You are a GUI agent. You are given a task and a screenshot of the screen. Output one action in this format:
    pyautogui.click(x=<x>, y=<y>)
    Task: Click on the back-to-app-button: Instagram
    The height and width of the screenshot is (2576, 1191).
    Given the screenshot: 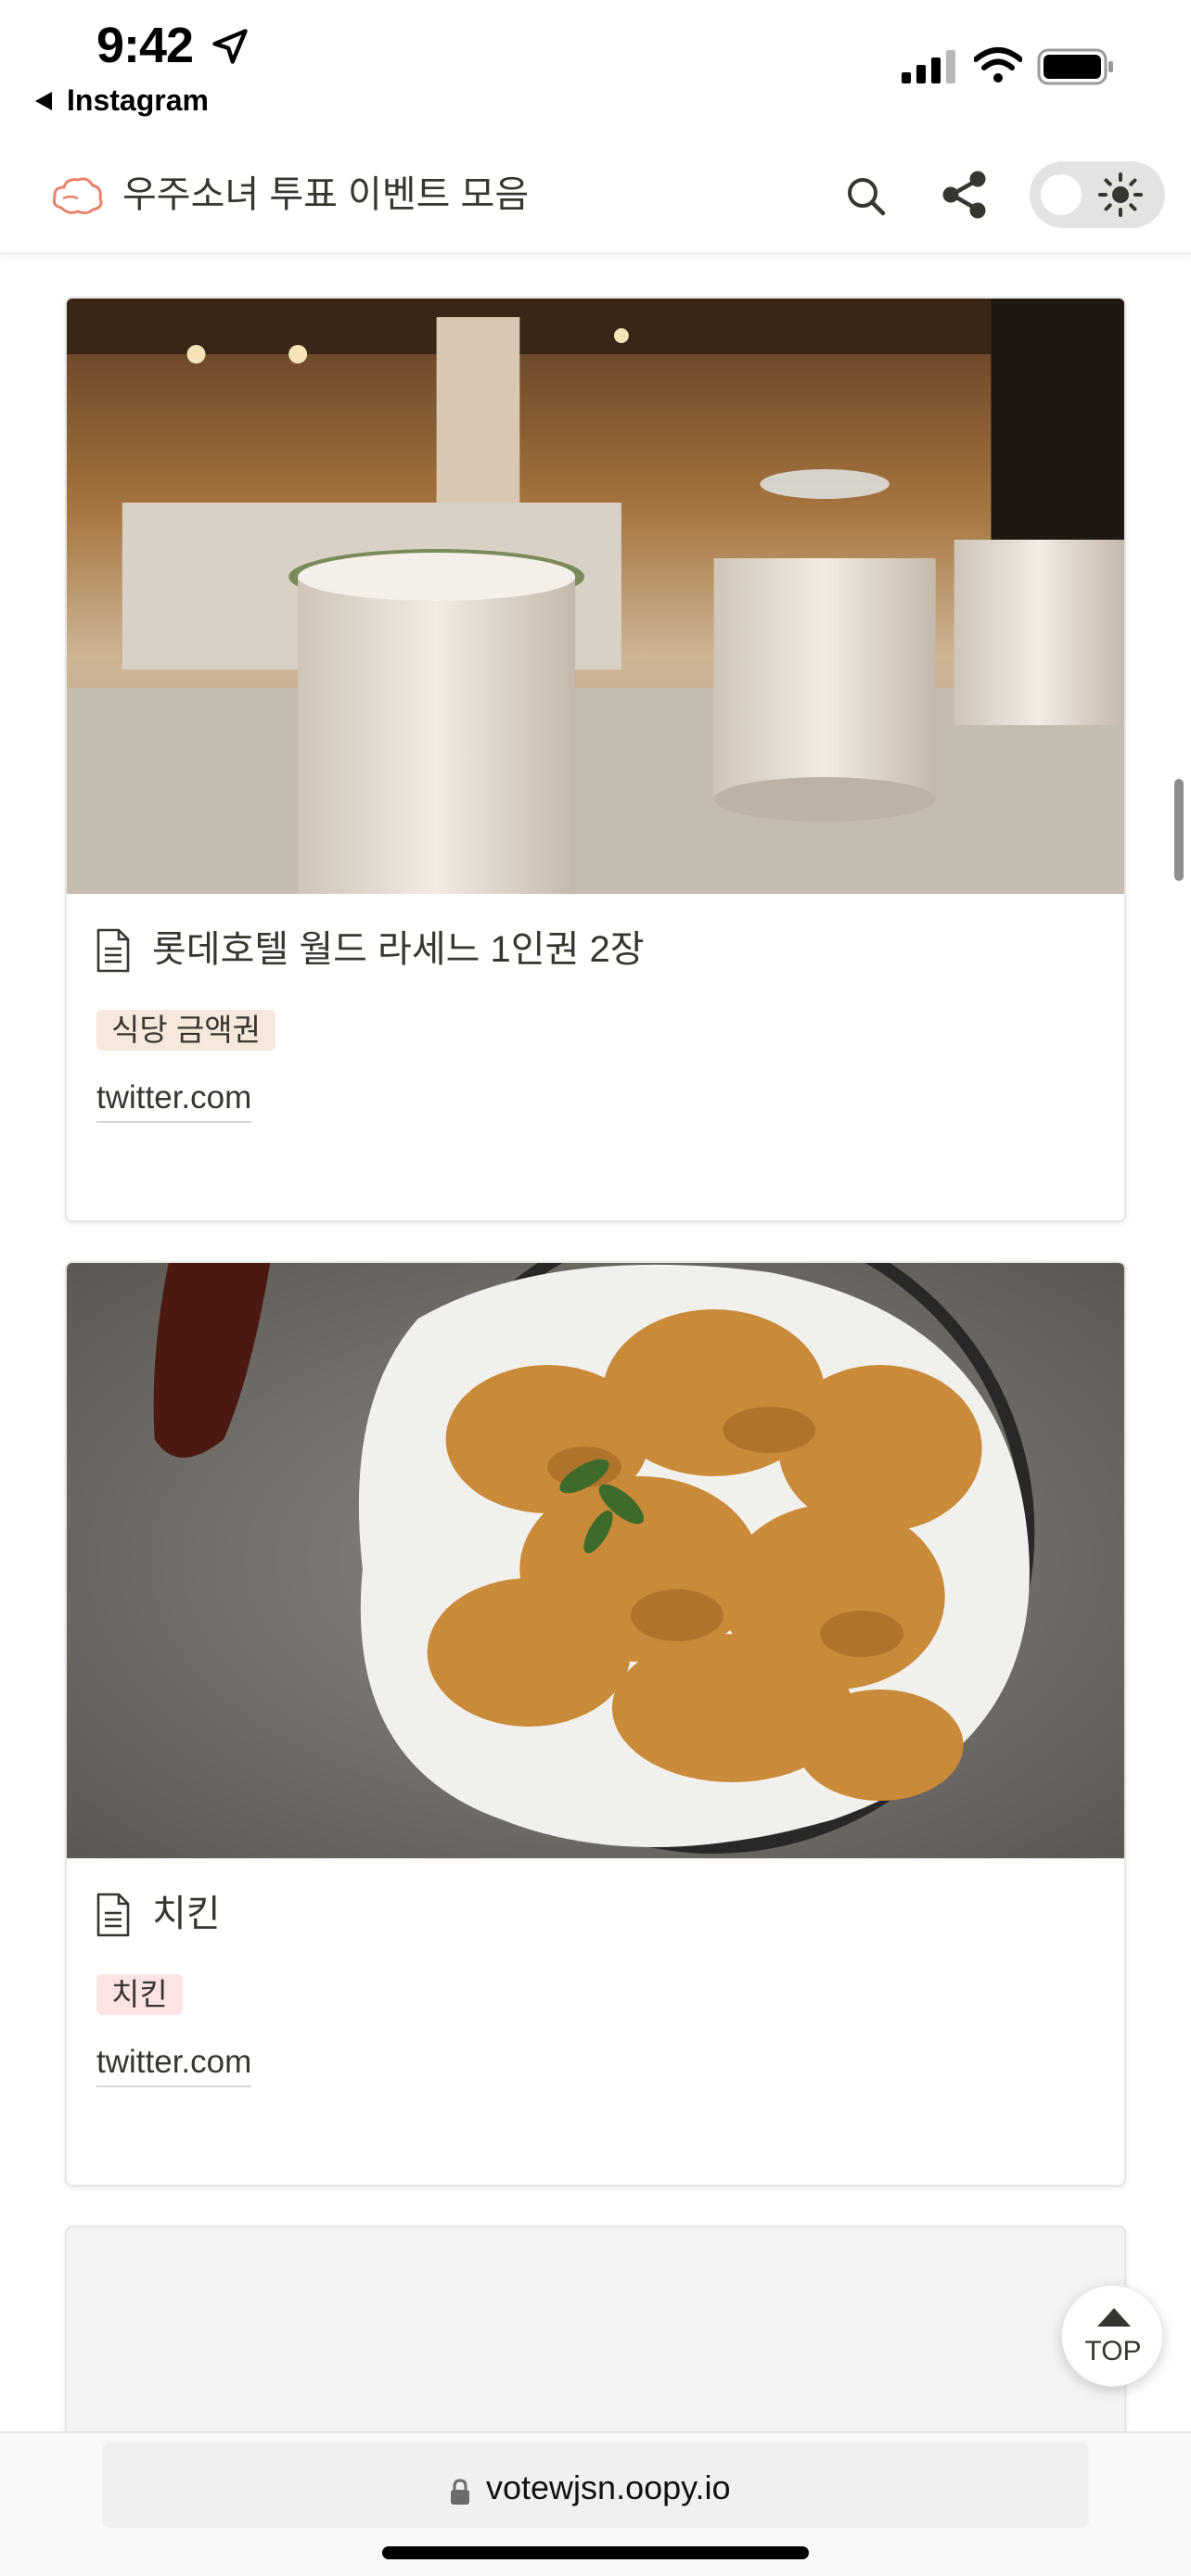 What is the action you would take?
    pyautogui.click(x=122, y=100)
    